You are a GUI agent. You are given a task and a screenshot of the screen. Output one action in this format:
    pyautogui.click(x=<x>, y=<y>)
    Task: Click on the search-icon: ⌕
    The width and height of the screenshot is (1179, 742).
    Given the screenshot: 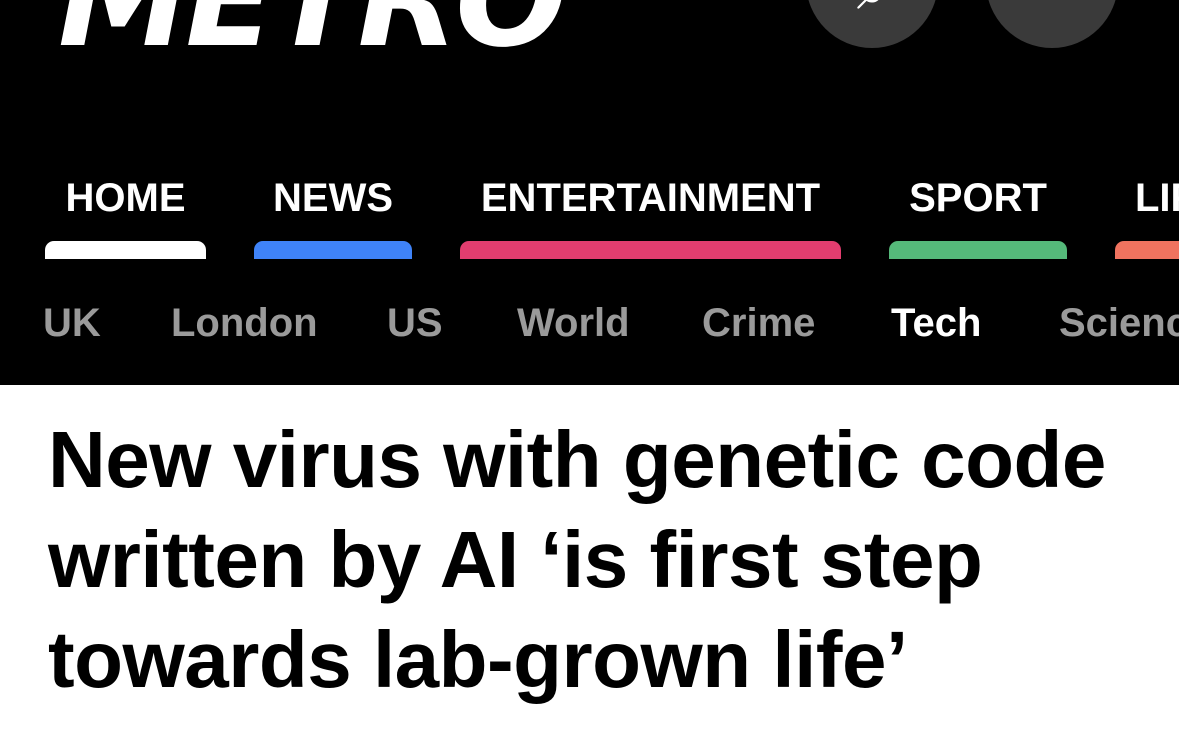 What is the action you would take?
    pyautogui.click(x=872, y=9)
    